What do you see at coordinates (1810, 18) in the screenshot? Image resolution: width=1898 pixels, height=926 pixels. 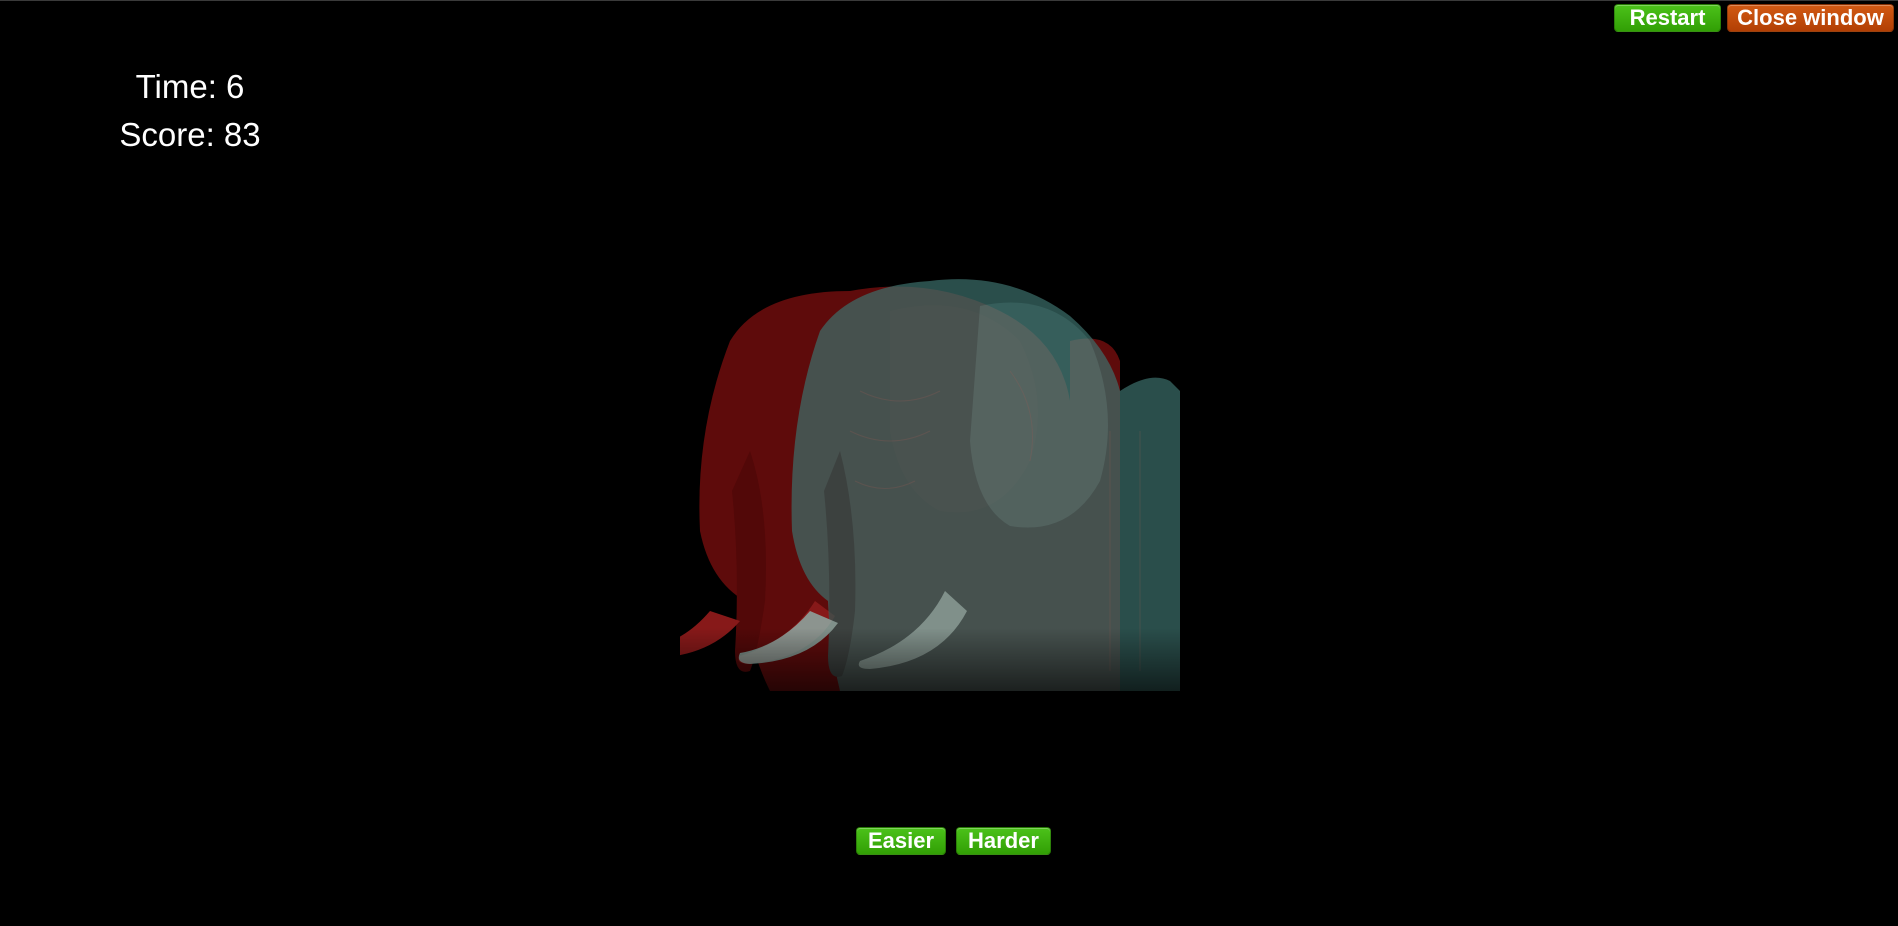 I see `close-window-button: Close window` at bounding box center [1810, 18].